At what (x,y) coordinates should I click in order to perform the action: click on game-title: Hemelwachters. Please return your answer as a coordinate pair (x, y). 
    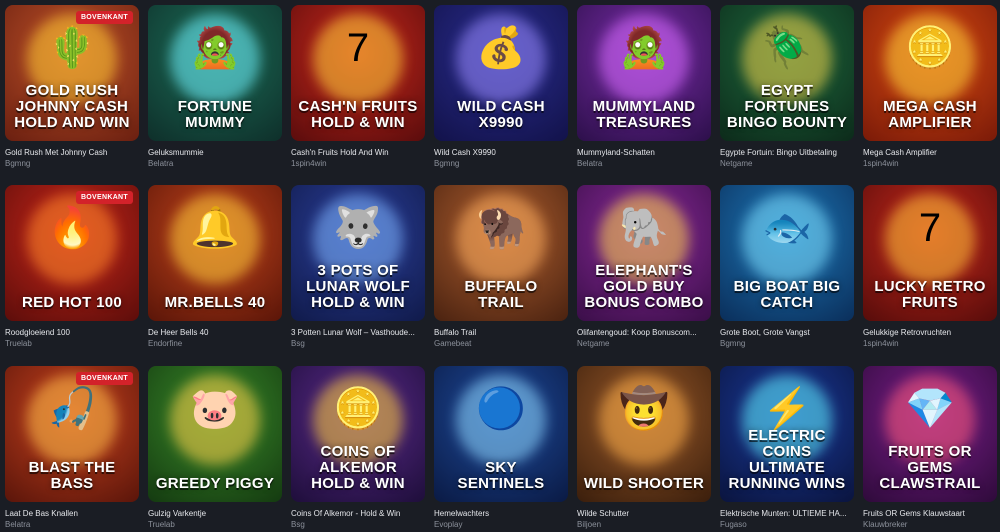
    Looking at the image, I should click on (501, 513).